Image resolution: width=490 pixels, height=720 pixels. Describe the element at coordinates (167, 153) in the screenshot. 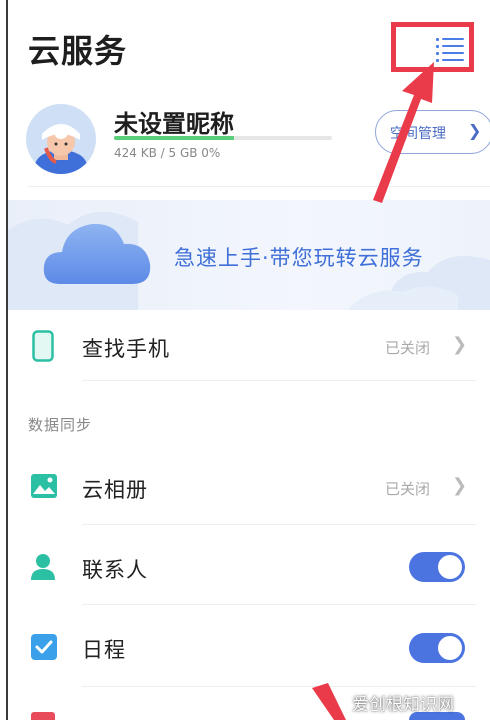

I see `storage-usage-text: 424 KB / 5 GB 0%` at that location.